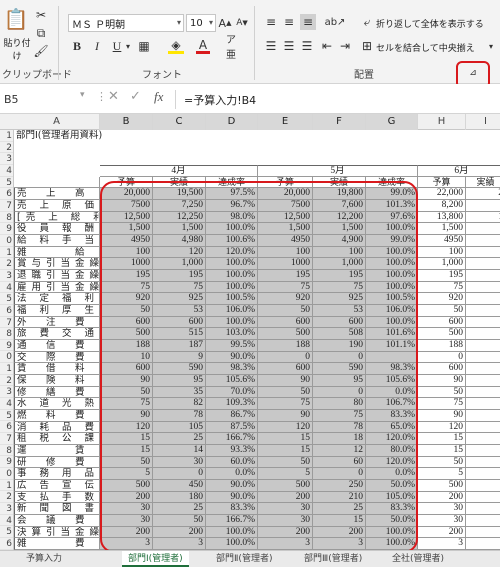 The image size is (500, 567). I want to click on data-cell: 82, so click(179, 404).